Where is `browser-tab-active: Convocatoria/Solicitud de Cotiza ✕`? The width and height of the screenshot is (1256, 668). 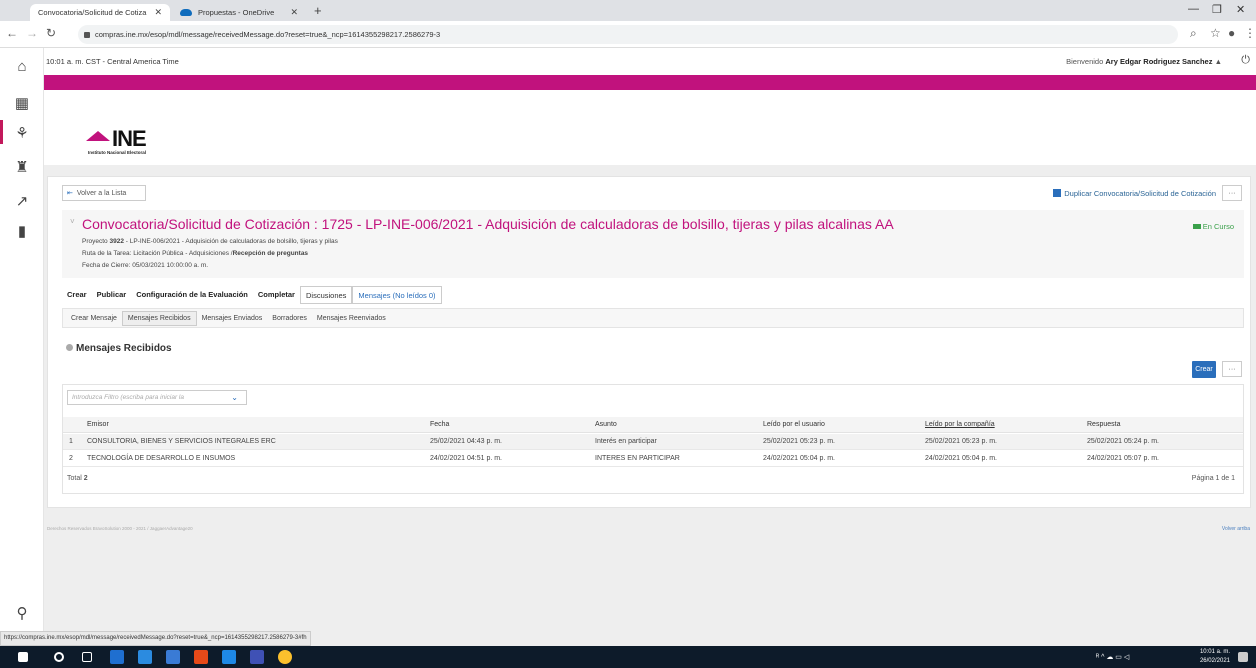
browser-tab-active: Convocatoria/Solicitud de Cotiza ✕ is located at coordinates (100, 12).